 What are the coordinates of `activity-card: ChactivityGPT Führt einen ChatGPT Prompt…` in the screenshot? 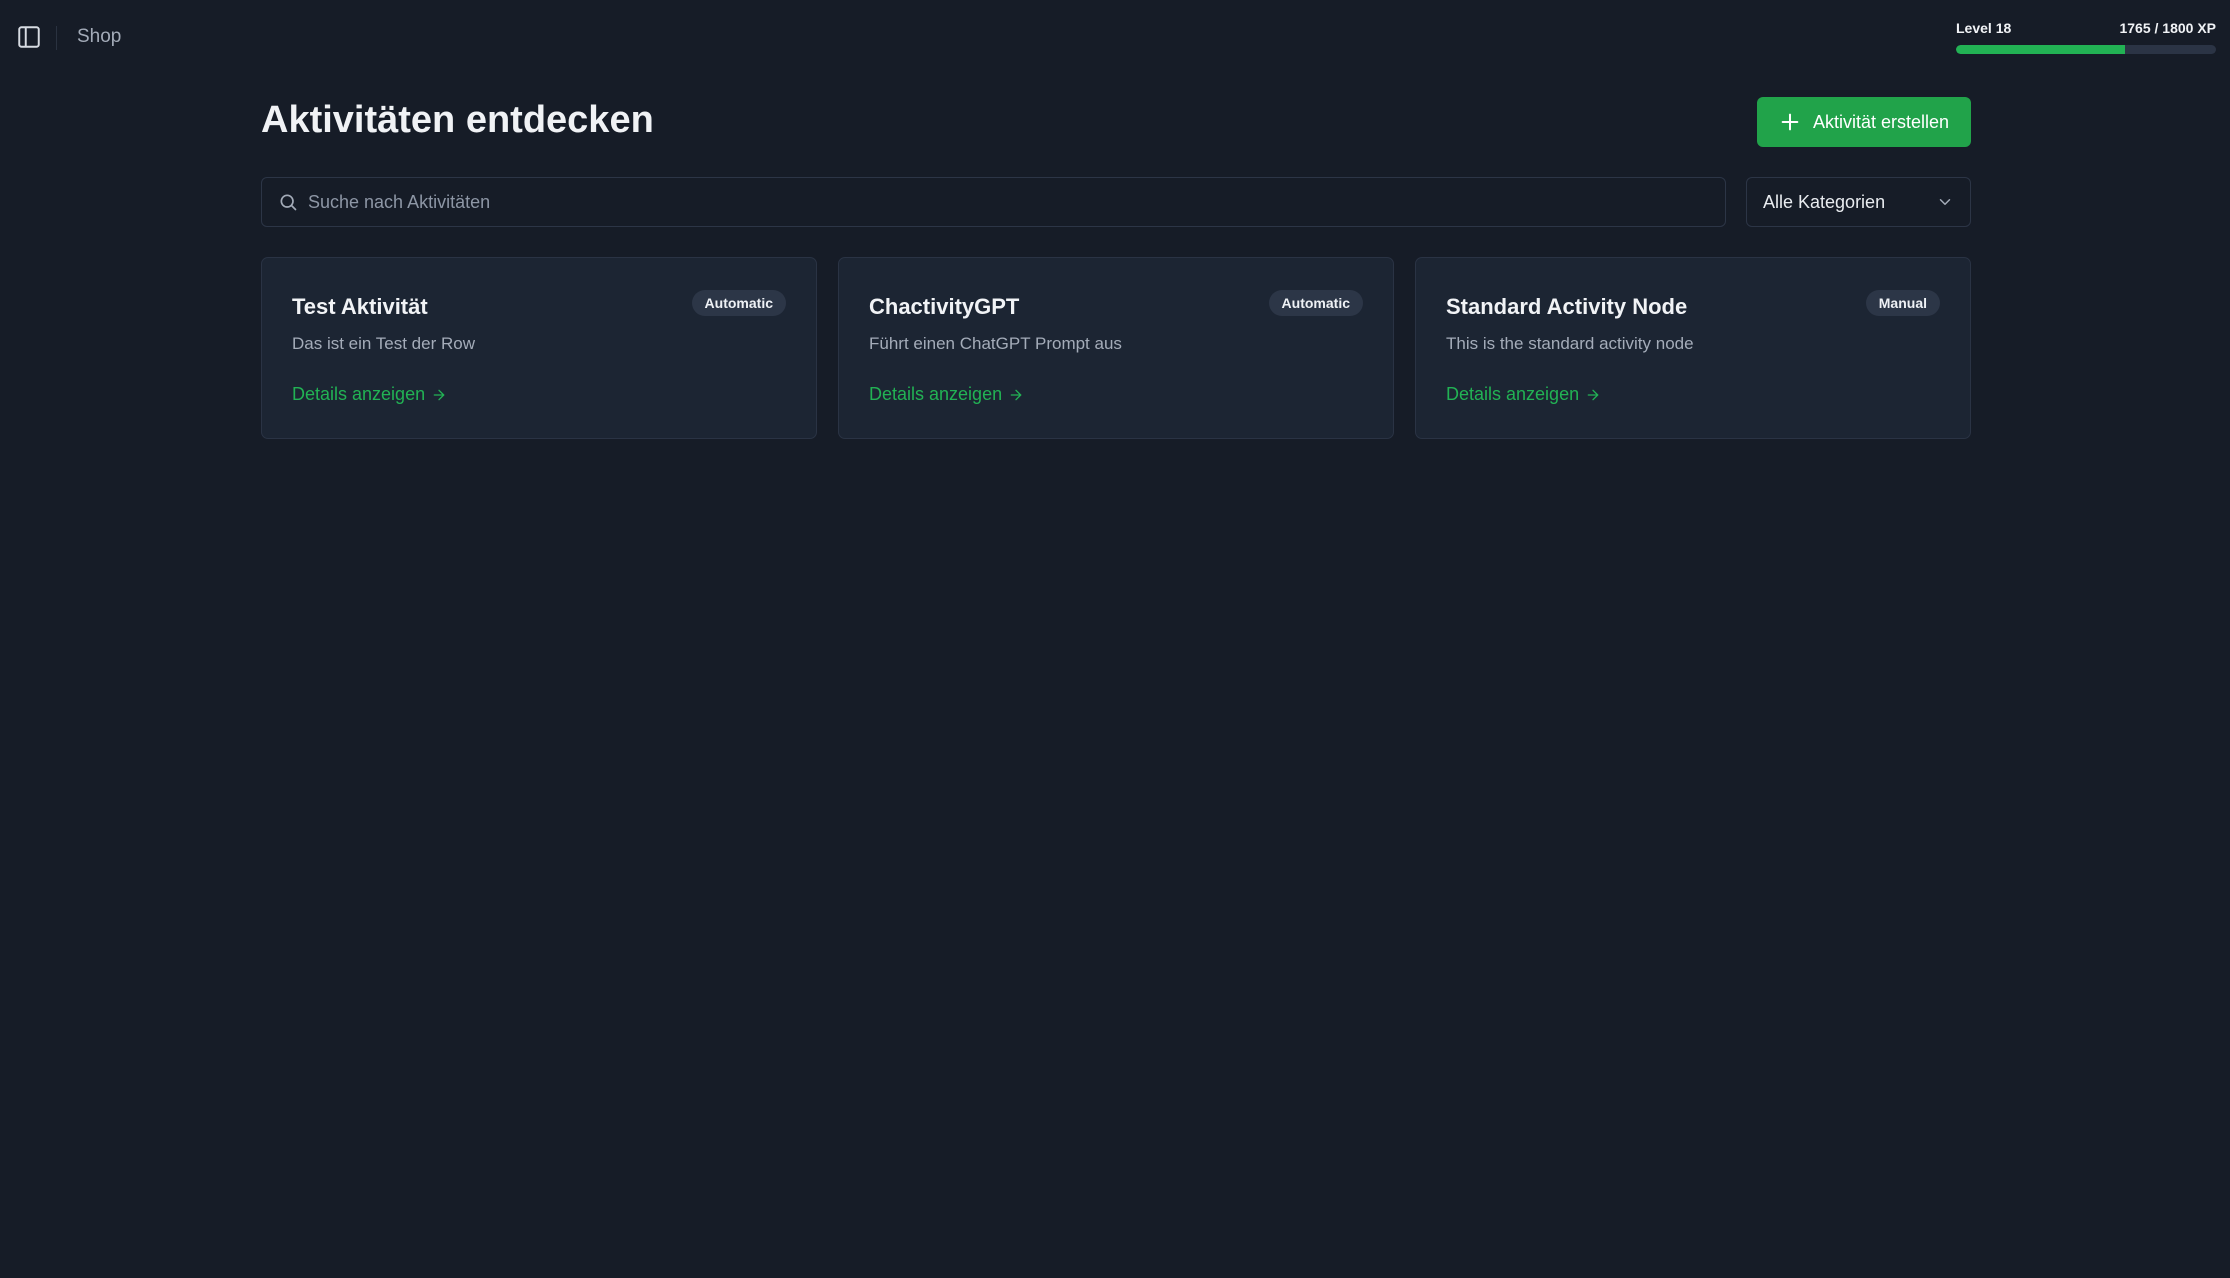 It's located at (1116, 348).